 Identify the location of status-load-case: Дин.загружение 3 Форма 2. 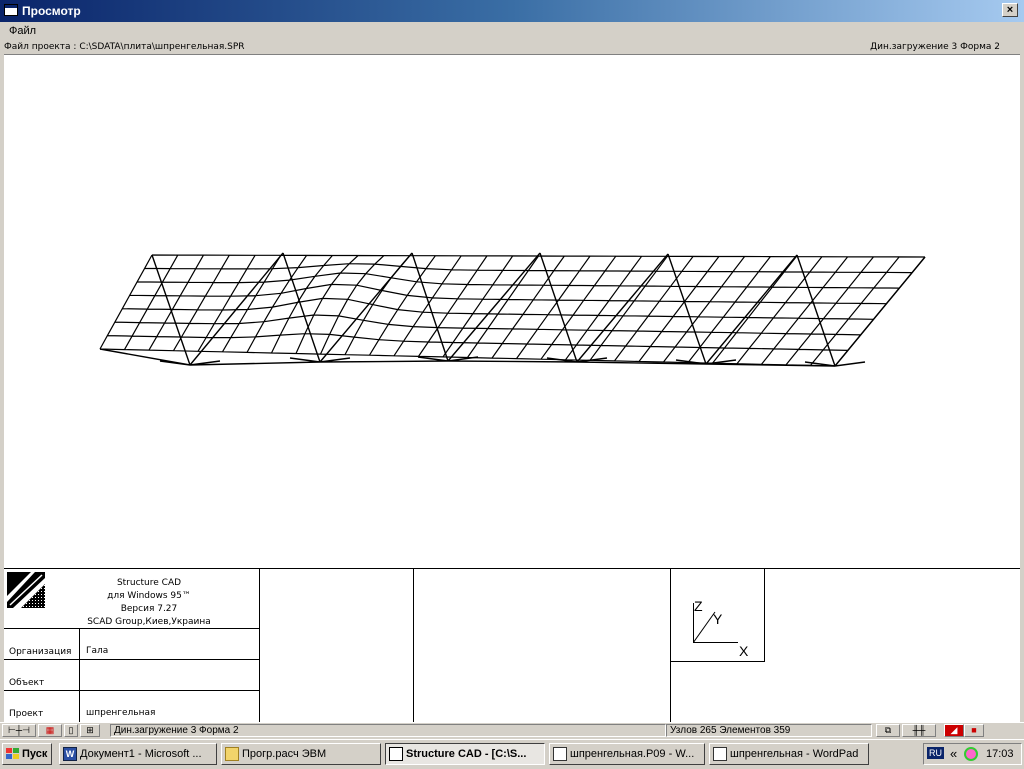
(388, 730).